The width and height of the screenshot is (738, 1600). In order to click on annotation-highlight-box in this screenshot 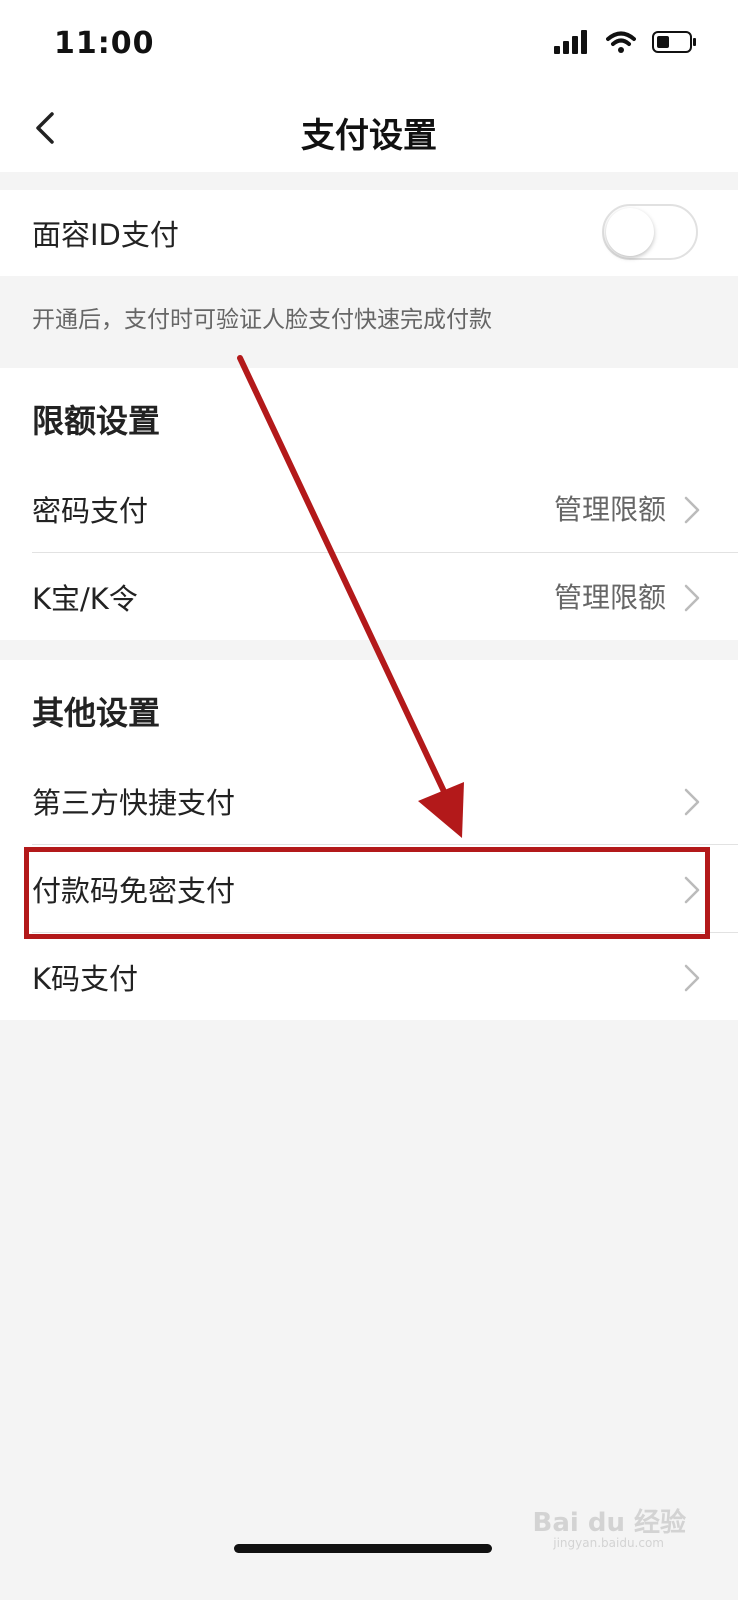, I will do `click(367, 893)`.